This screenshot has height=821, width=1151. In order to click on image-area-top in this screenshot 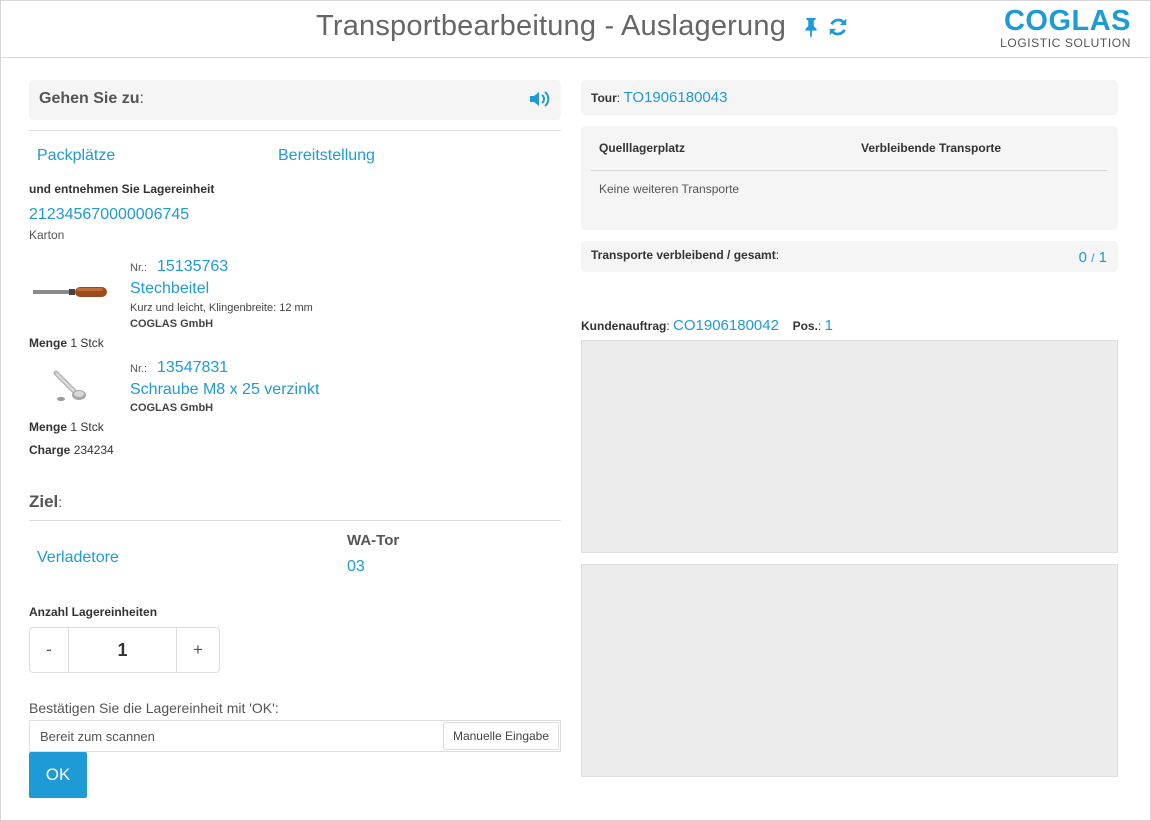, I will do `click(849, 446)`.